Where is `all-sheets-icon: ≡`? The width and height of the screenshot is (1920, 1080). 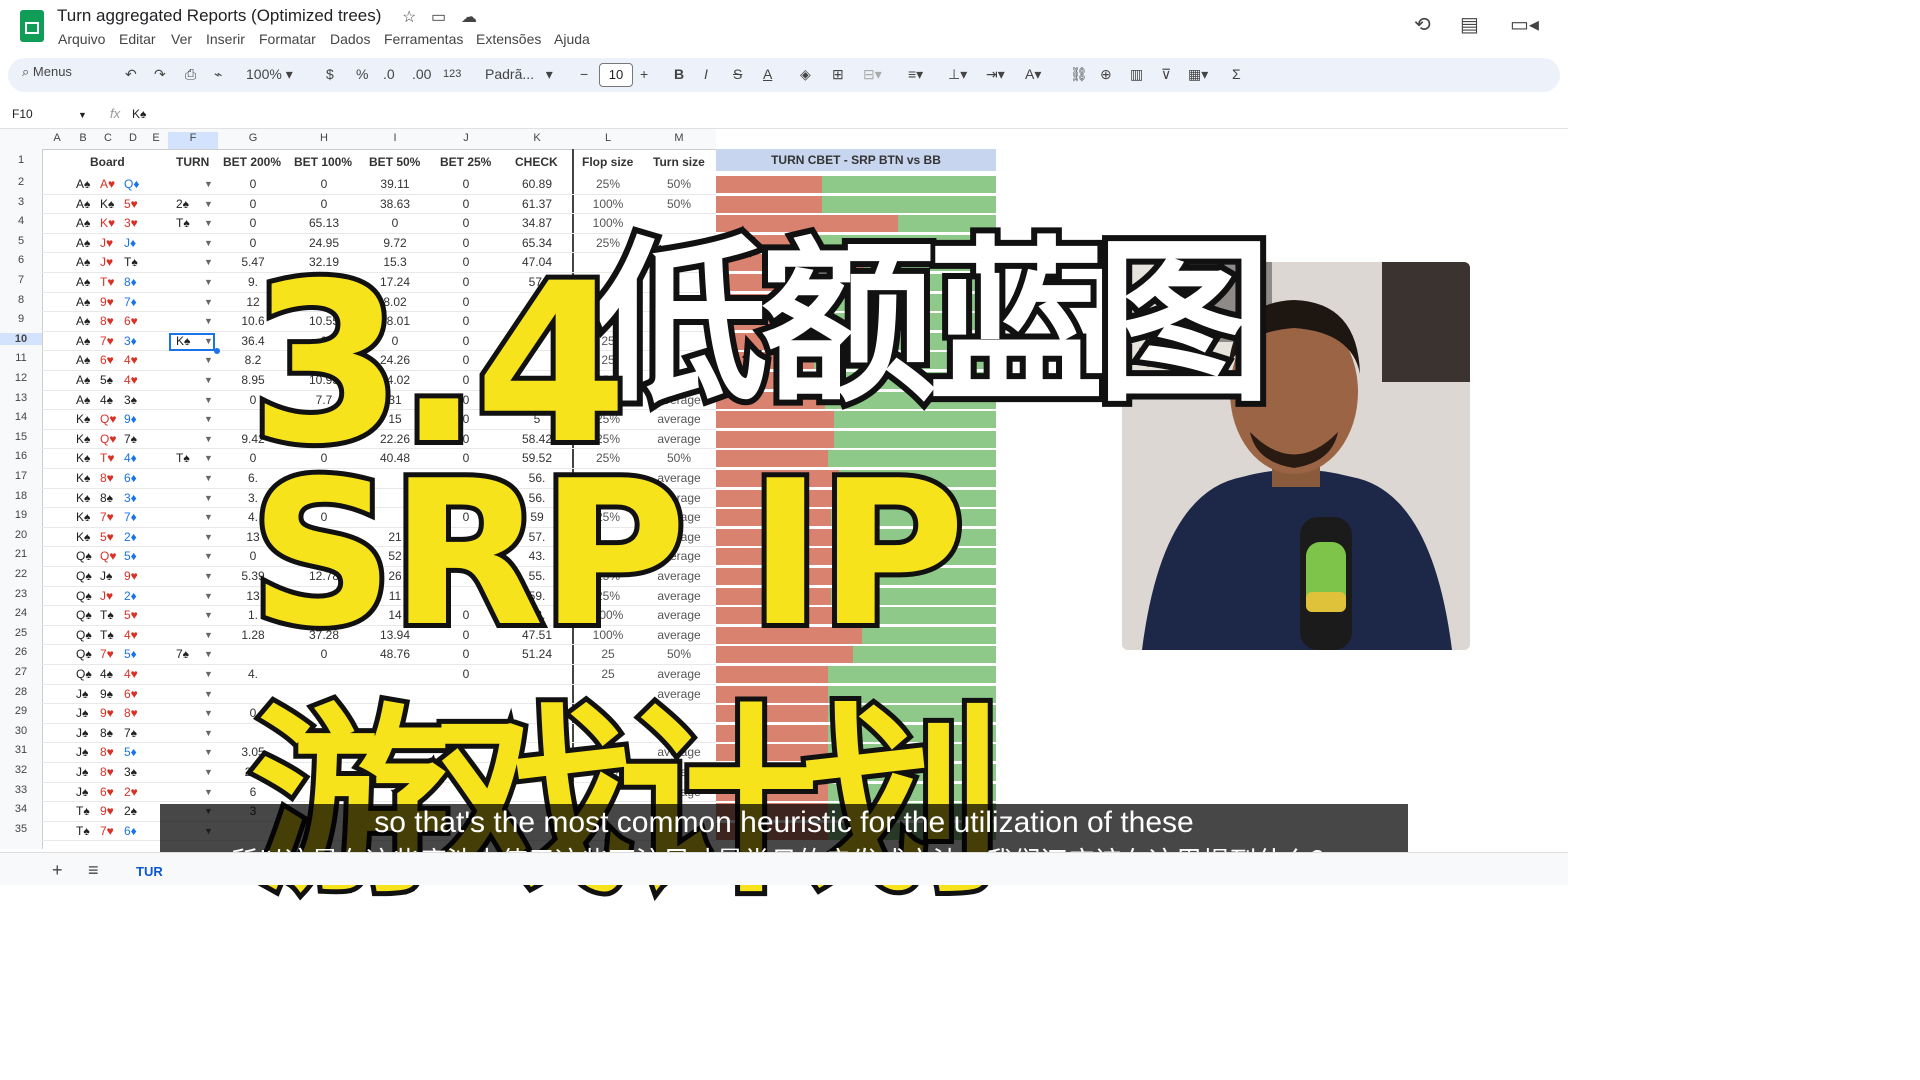
all-sheets-icon: ≡ is located at coordinates (93, 870).